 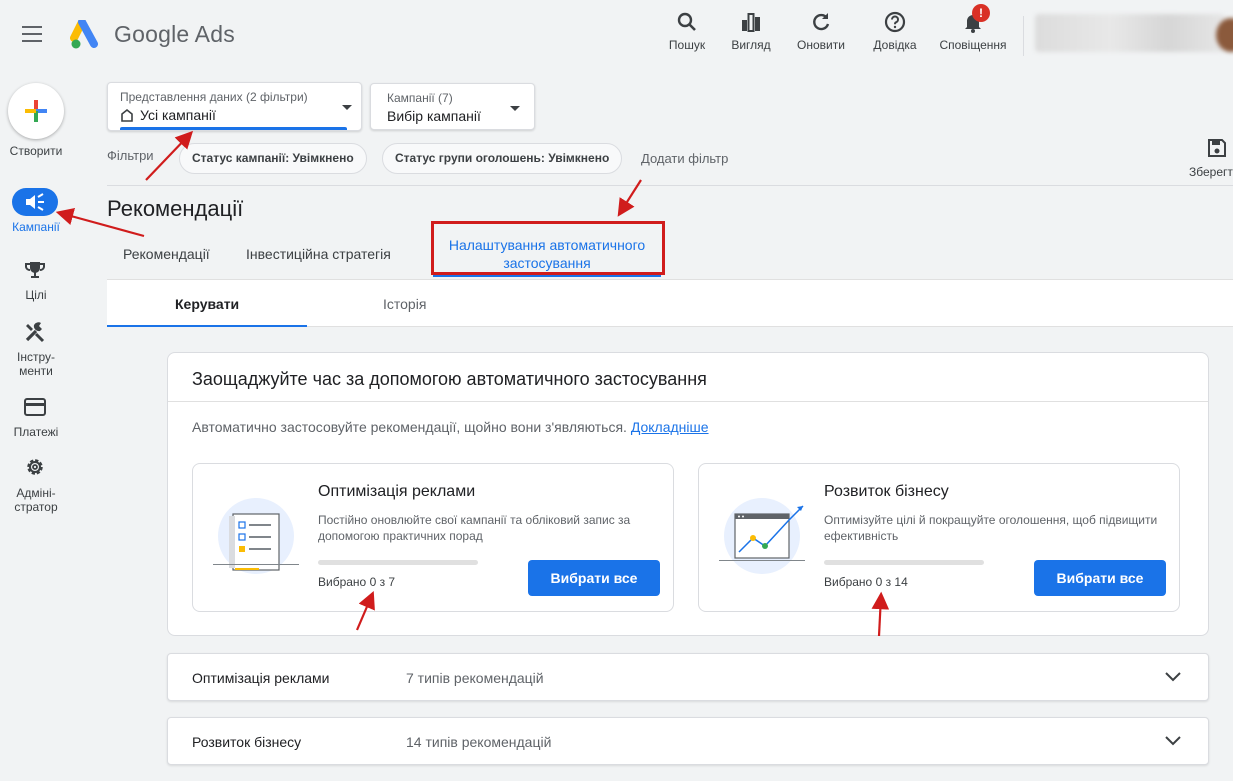 I want to click on tab-bid-strategy: Інвестиційна стратегія, so click(x=318, y=254).